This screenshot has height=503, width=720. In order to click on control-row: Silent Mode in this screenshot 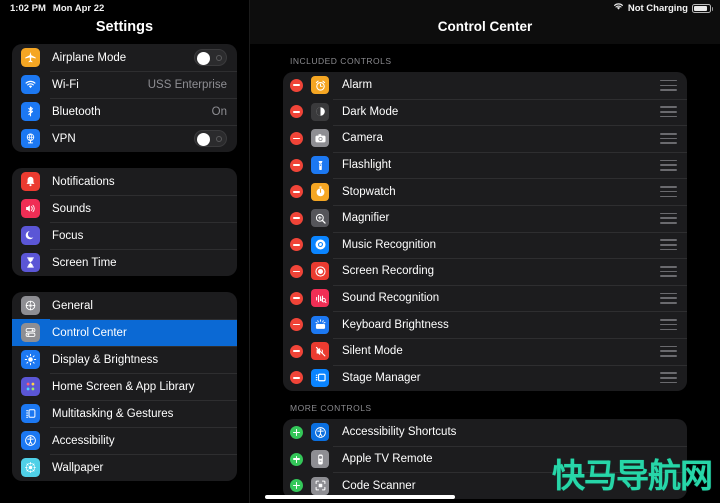, I will do `click(485, 351)`.